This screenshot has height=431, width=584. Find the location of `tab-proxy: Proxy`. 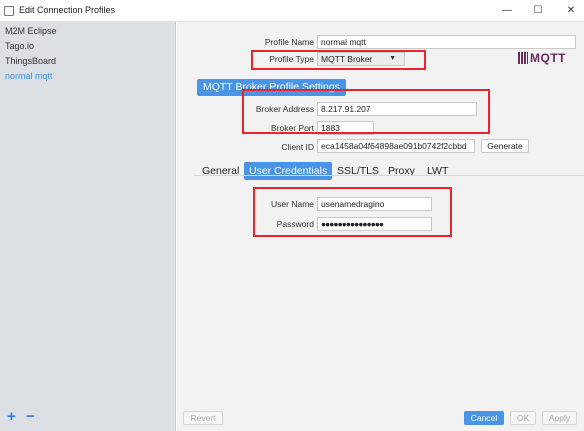

tab-proxy: Proxy is located at coordinates (401, 171).